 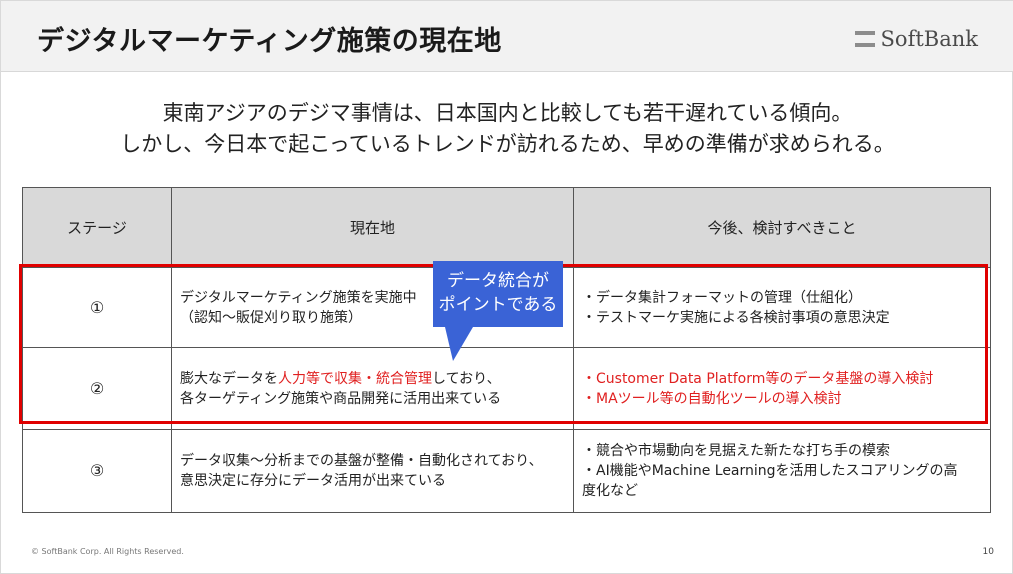 I want to click on stage-cell: ③, so click(x=97, y=471).